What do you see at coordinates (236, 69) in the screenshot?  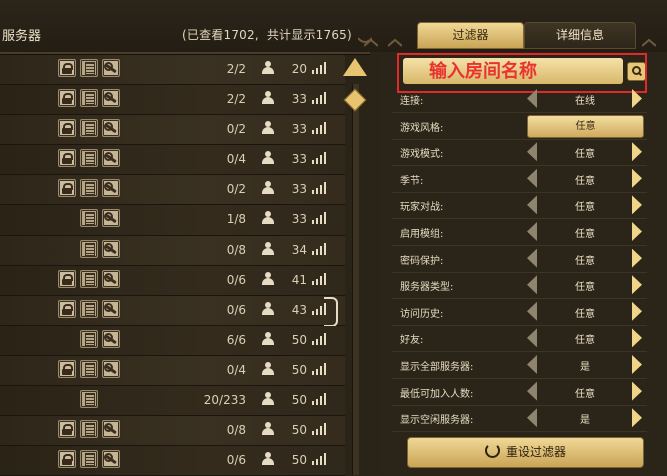 I see `player-count: 2/2` at bounding box center [236, 69].